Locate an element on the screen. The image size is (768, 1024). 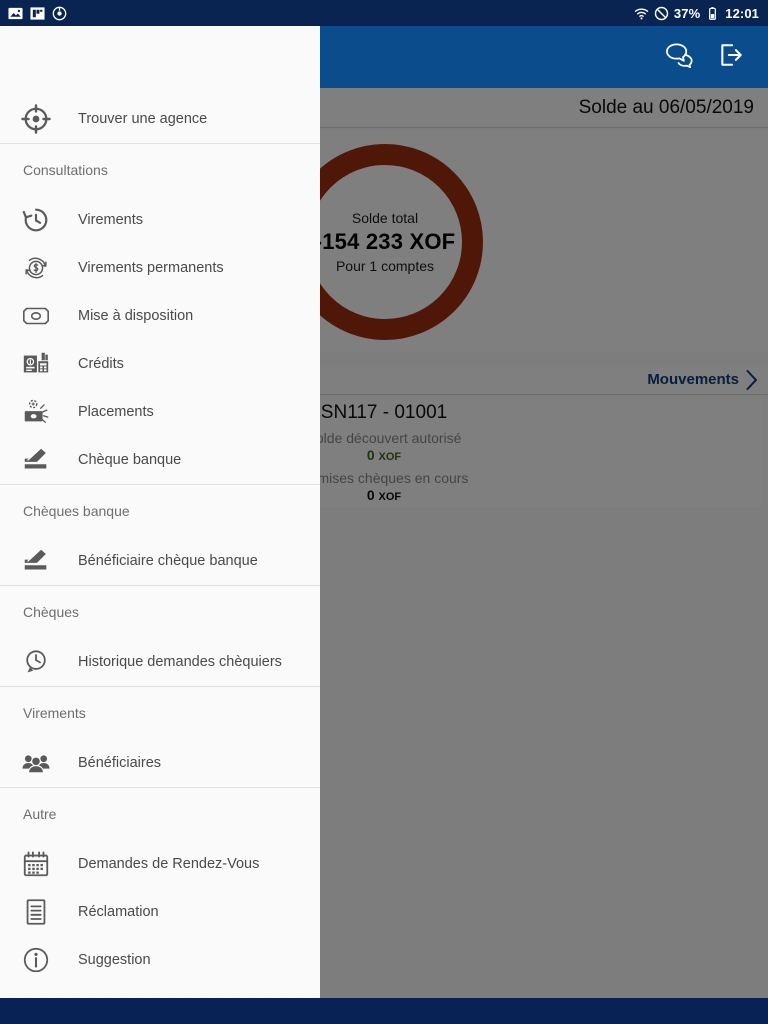
drawer-item-trouver-une-agence: Trouver une agence is located at coordinates (160, 119).